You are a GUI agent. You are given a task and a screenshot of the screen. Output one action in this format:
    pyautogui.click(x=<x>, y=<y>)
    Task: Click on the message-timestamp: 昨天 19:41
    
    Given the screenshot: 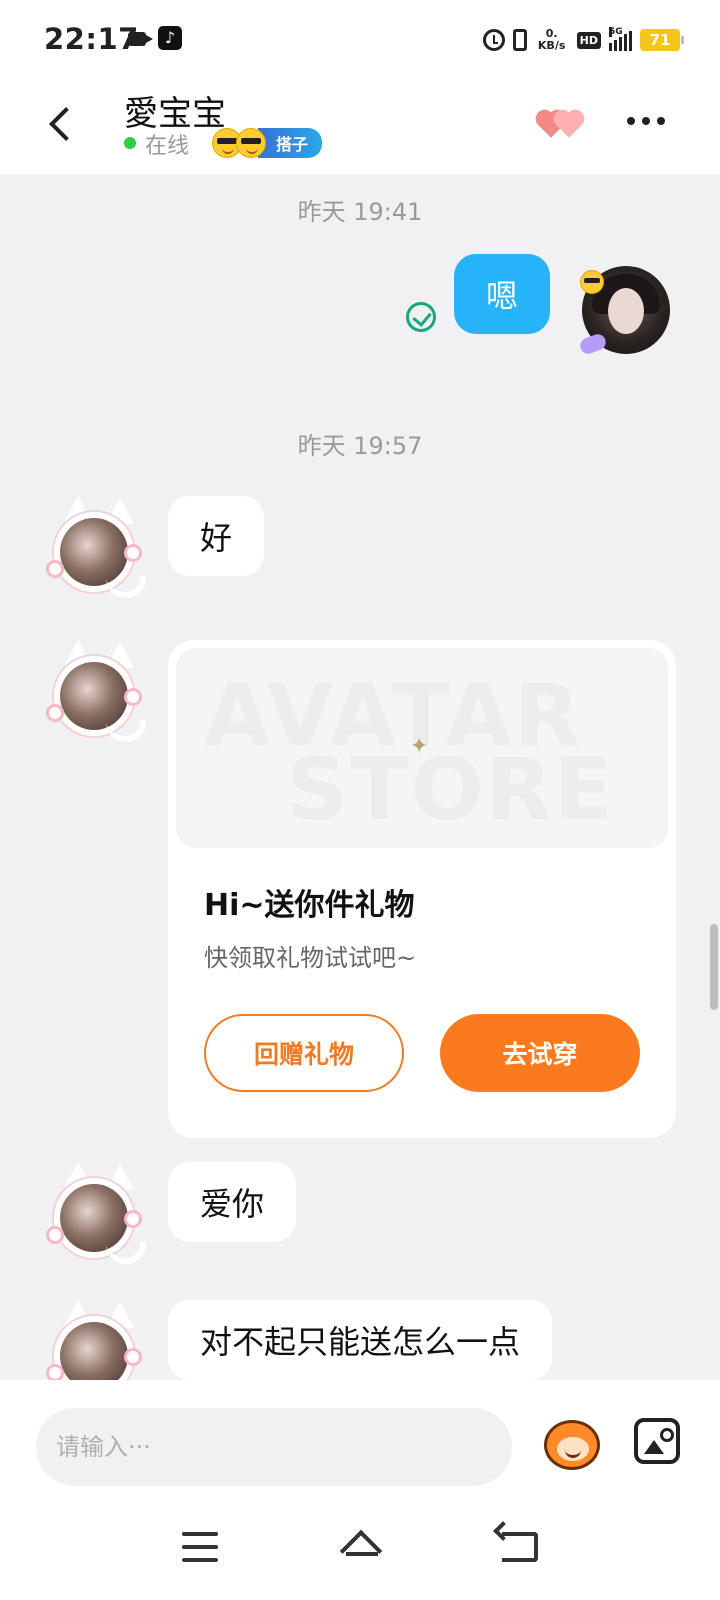 What is the action you would take?
    pyautogui.click(x=360, y=212)
    